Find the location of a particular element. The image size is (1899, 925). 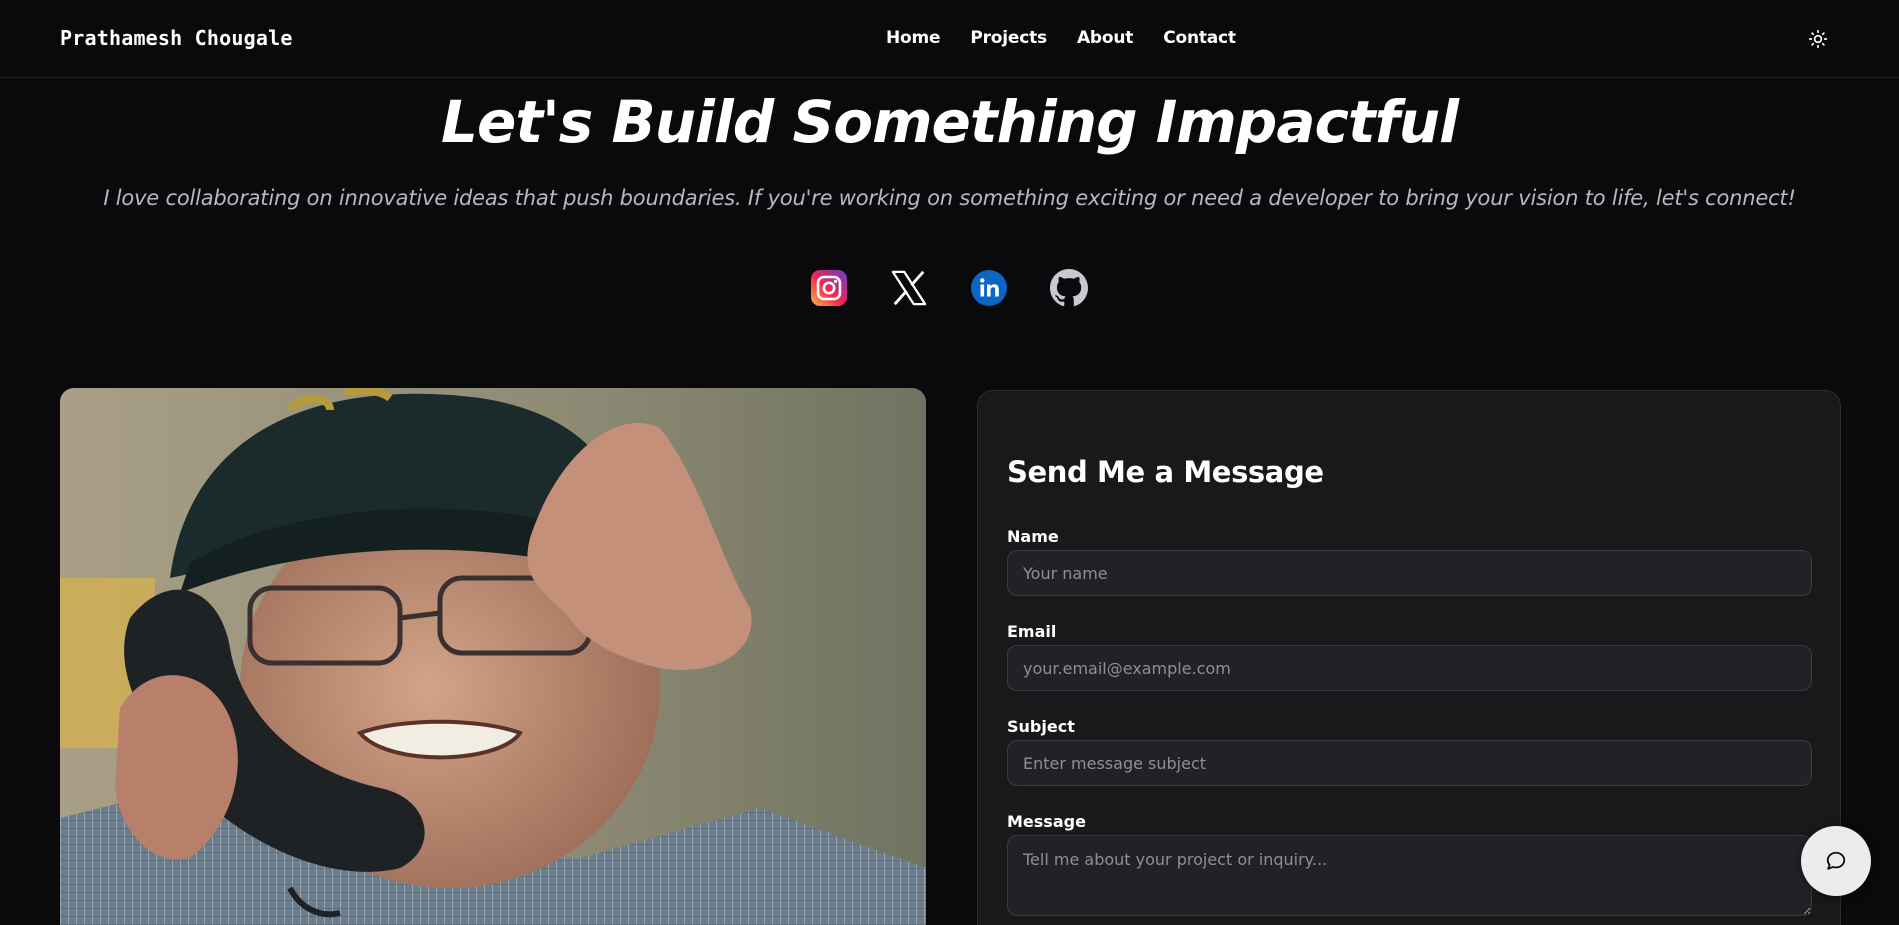

subject-input is located at coordinates (1409, 763).